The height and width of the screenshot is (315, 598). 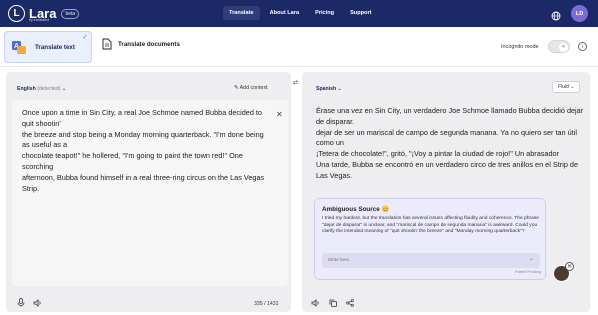 I want to click on patent-pending-label: Patent Pending, so click(x=528, y=272).